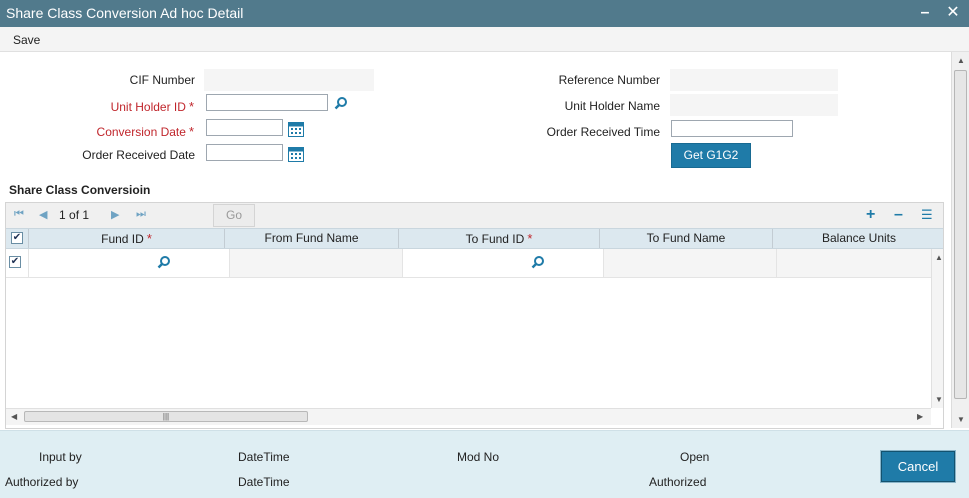  I want to click on column-header-to-fund-id: To Fund ID *, so click(499, 238).